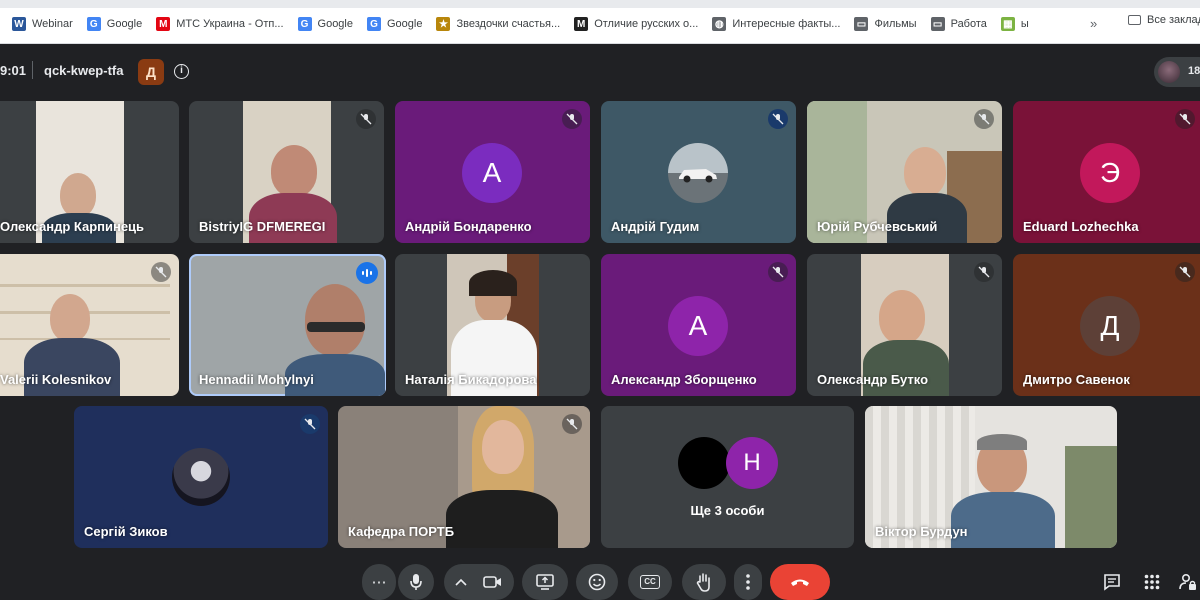 The height and width of the screenshot is (600, 1200). I want to click on present-button, so click(545, 582).